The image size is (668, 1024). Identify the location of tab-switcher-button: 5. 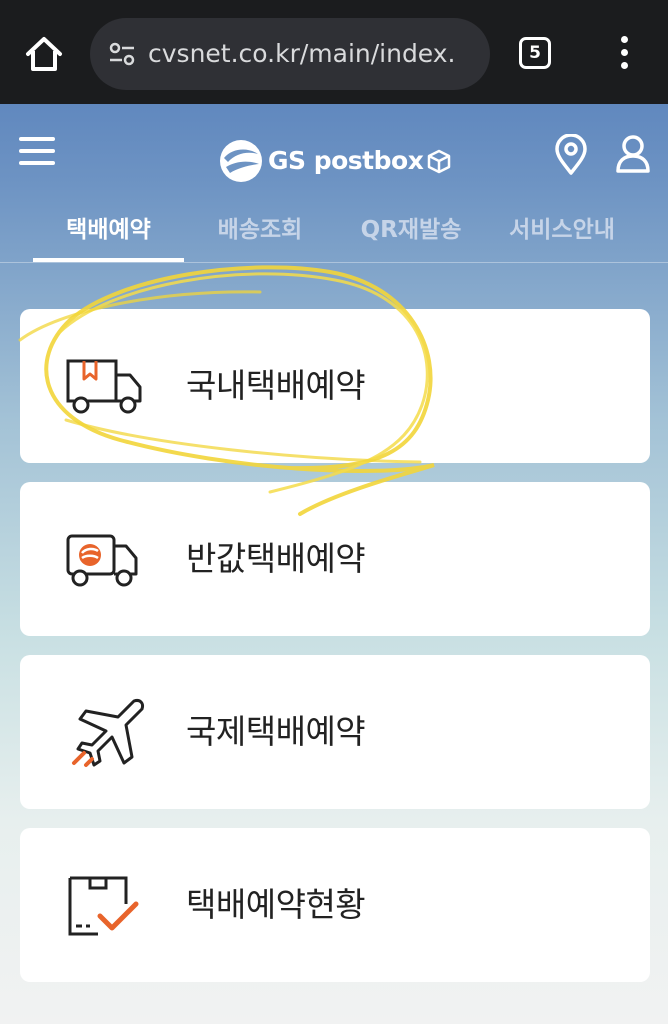
(535, 53).